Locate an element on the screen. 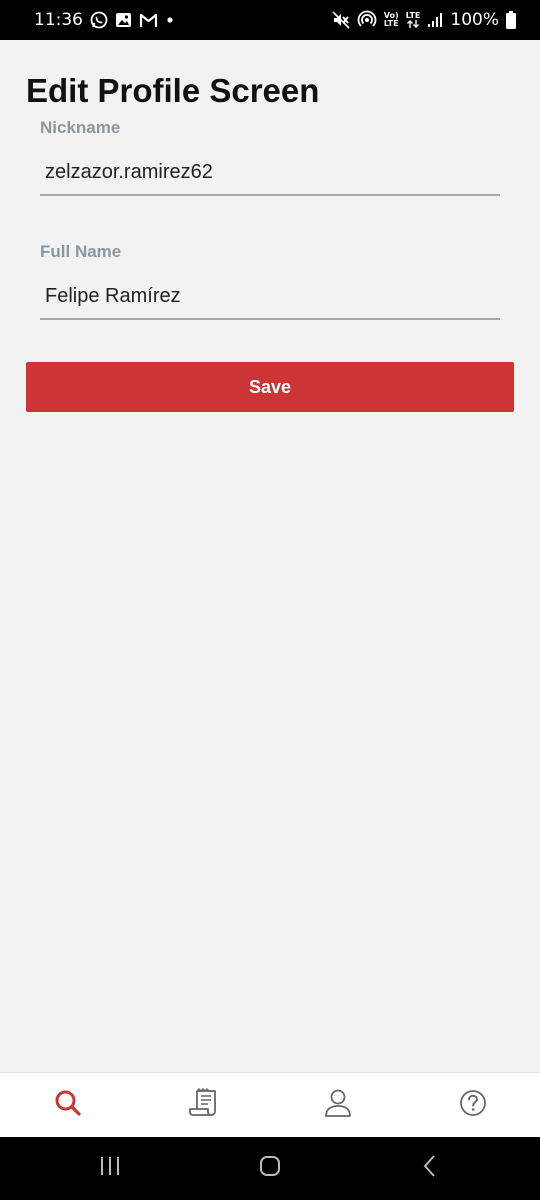 This screenshot has width=540, height=1200. tab-help is located at coordinates (472, 1105).